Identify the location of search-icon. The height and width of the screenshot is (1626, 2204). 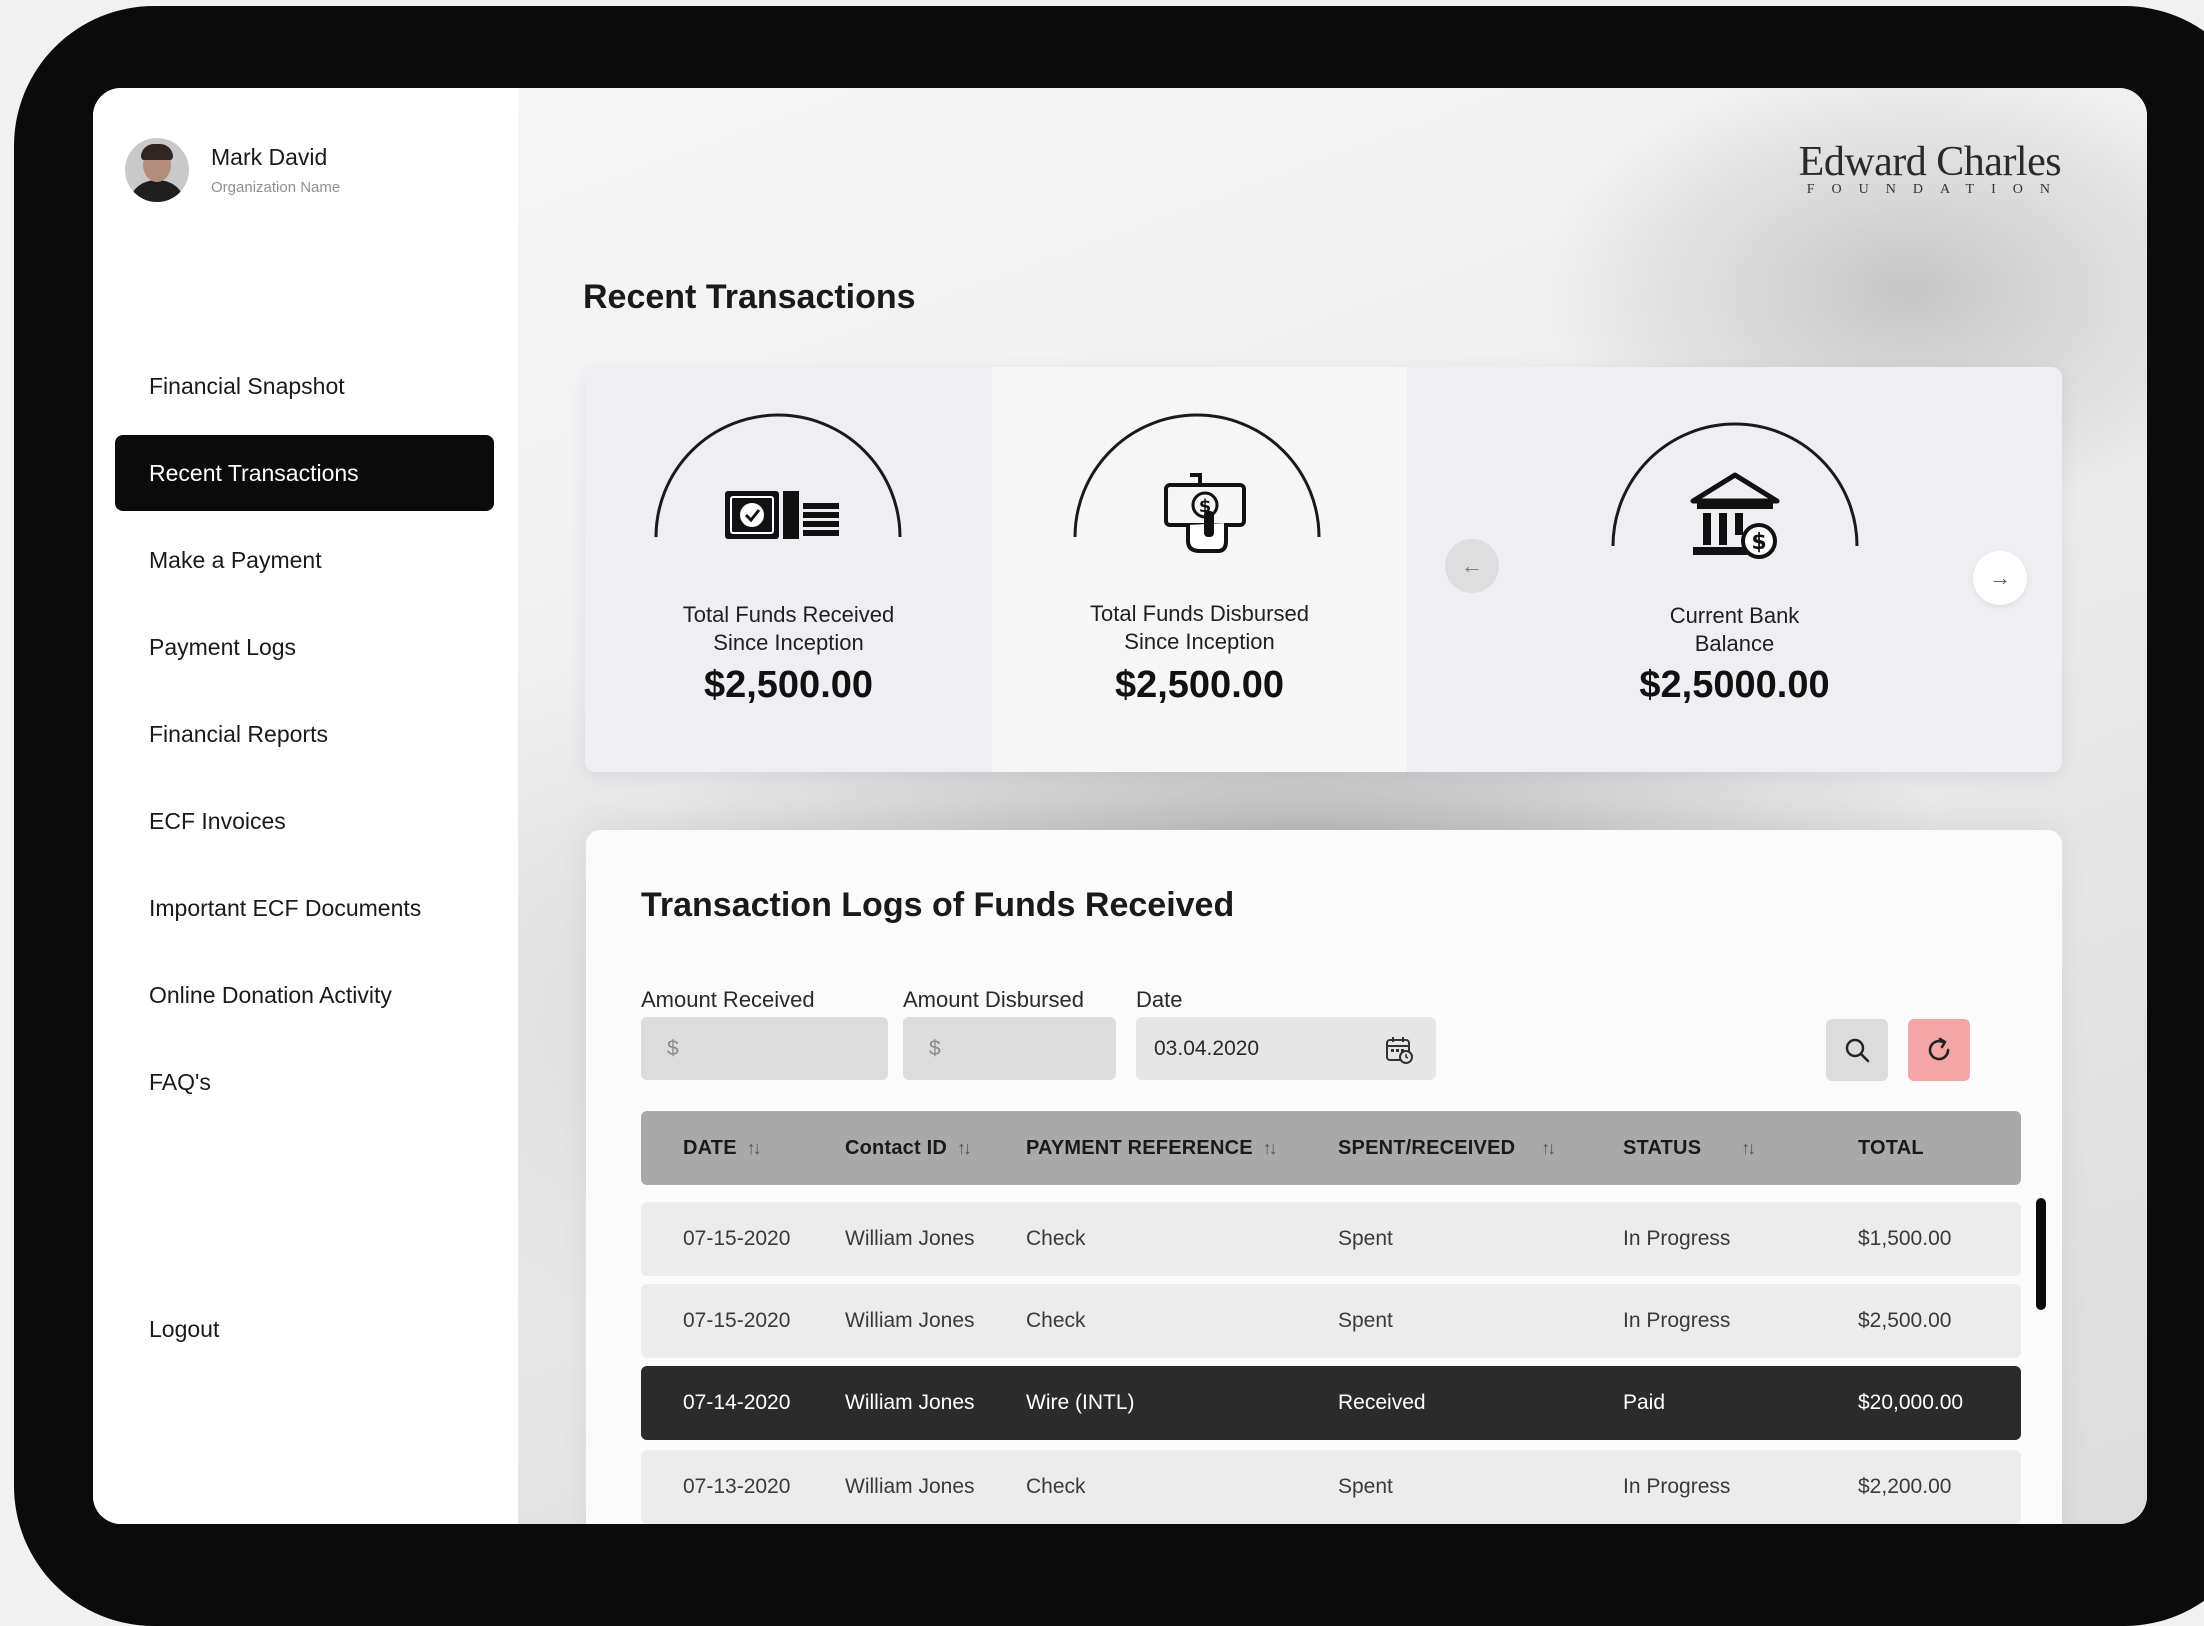
(1857, 1050).